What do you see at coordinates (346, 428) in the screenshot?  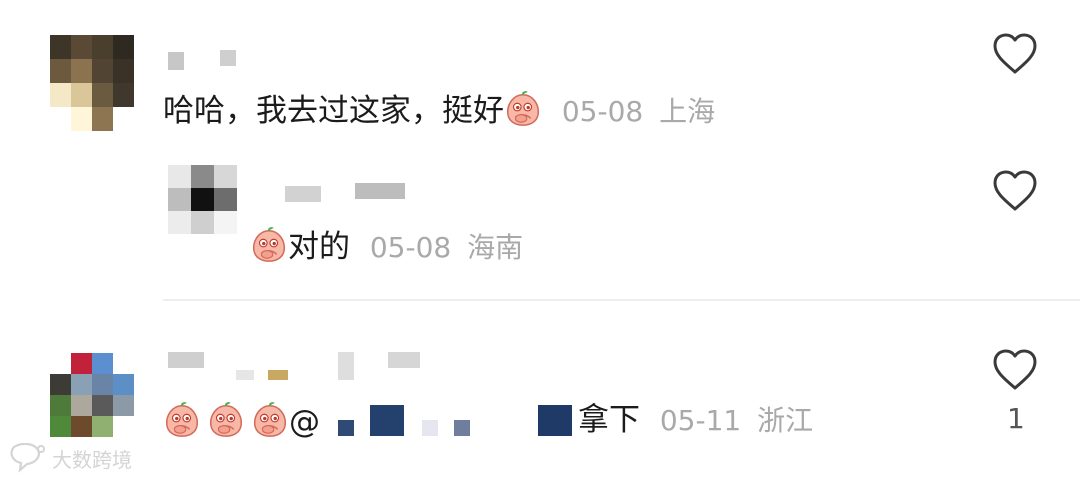 I see `mention-blurred` at bounding box center [346, 428].